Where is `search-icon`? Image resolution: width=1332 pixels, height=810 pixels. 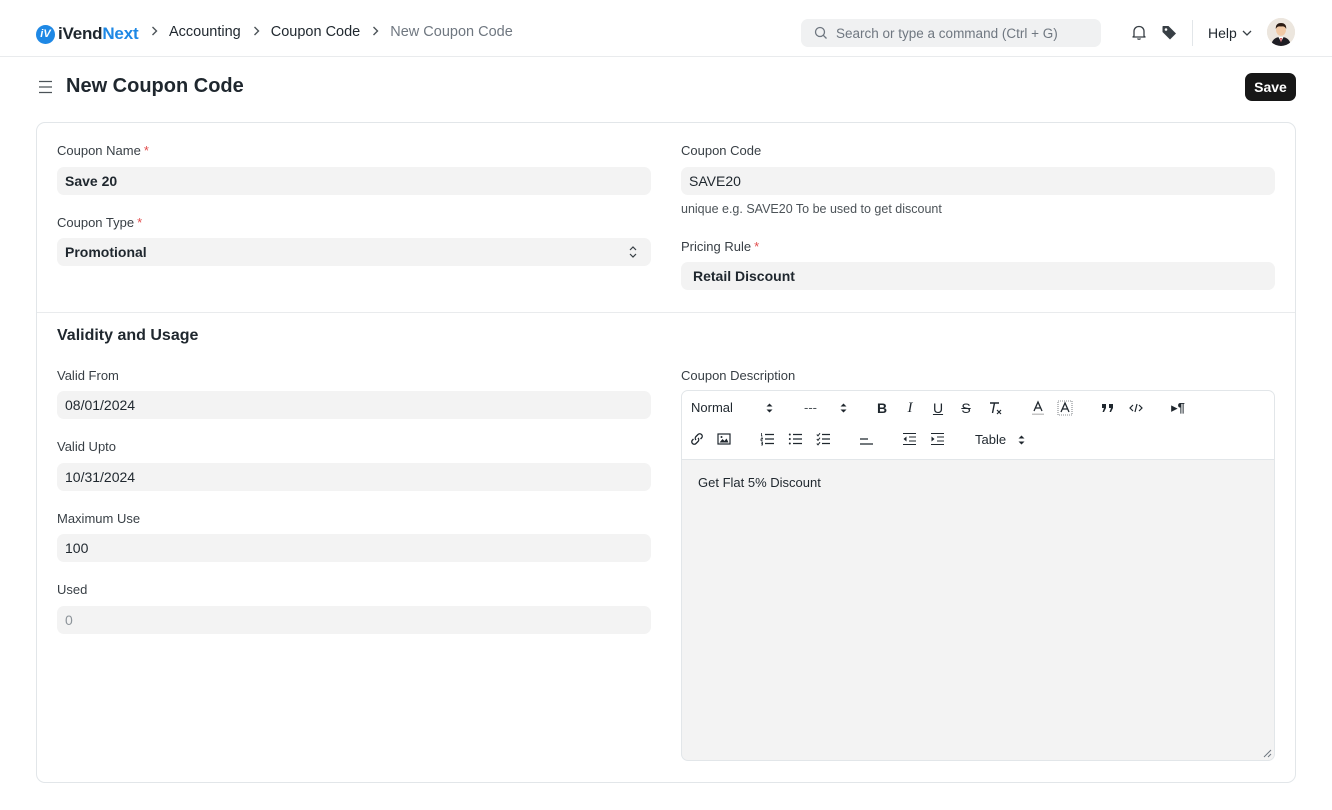 search-icon is located at coordinates (820, 32).